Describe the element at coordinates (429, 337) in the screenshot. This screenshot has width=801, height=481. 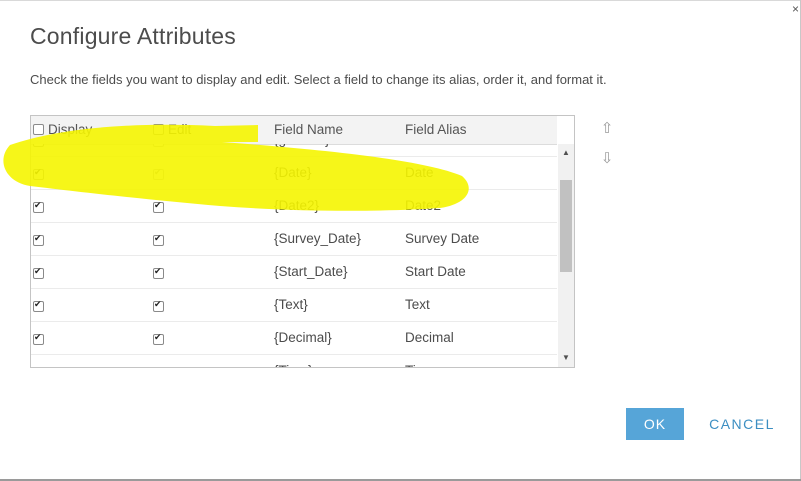
I see `field-alias-cell: Decimal` at that location.